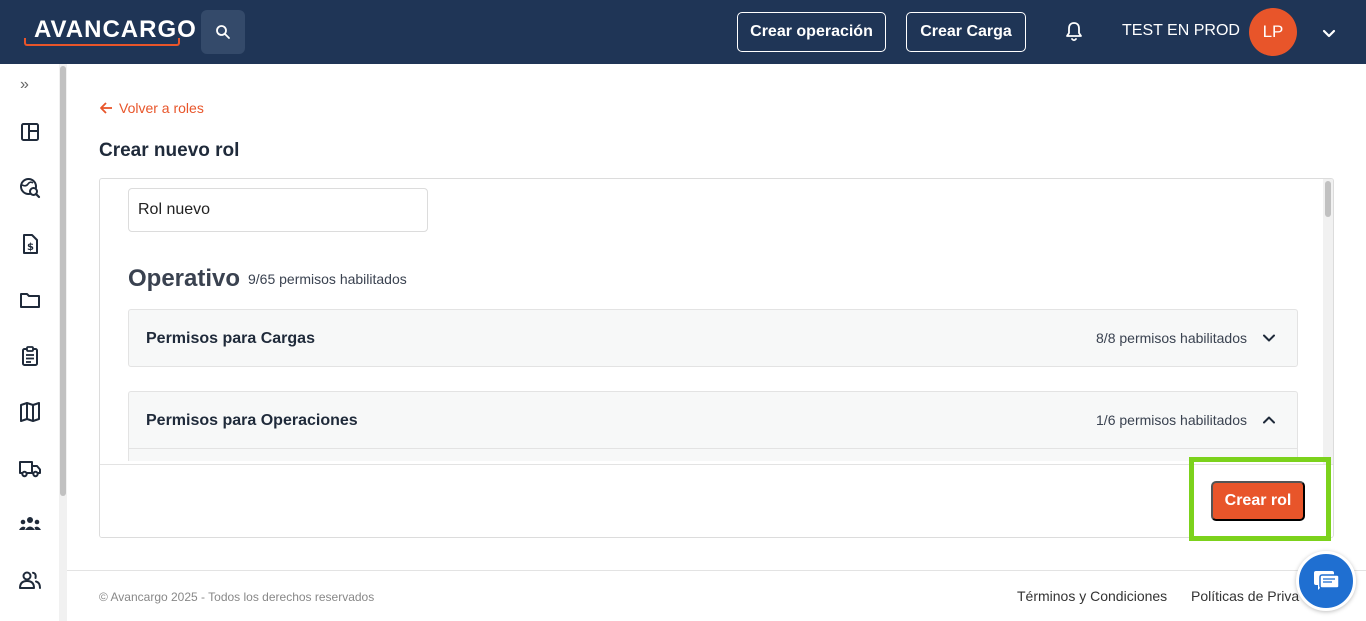  What do you see at coordinates (1328, 322) in the screenshot?
I see `card-scrollbar` at bounding box center [1328, 322].